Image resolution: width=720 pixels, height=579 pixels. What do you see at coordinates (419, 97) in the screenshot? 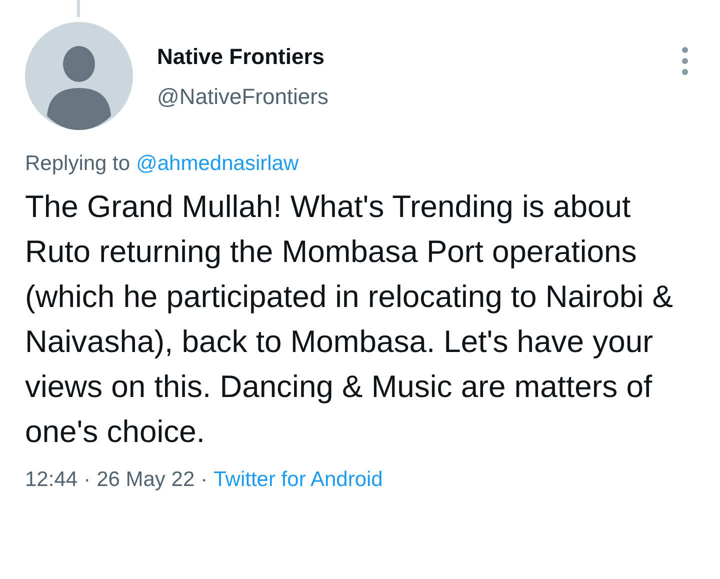
I see `author-handle: @NativeFrontiers` at bounding box center [419, 97].